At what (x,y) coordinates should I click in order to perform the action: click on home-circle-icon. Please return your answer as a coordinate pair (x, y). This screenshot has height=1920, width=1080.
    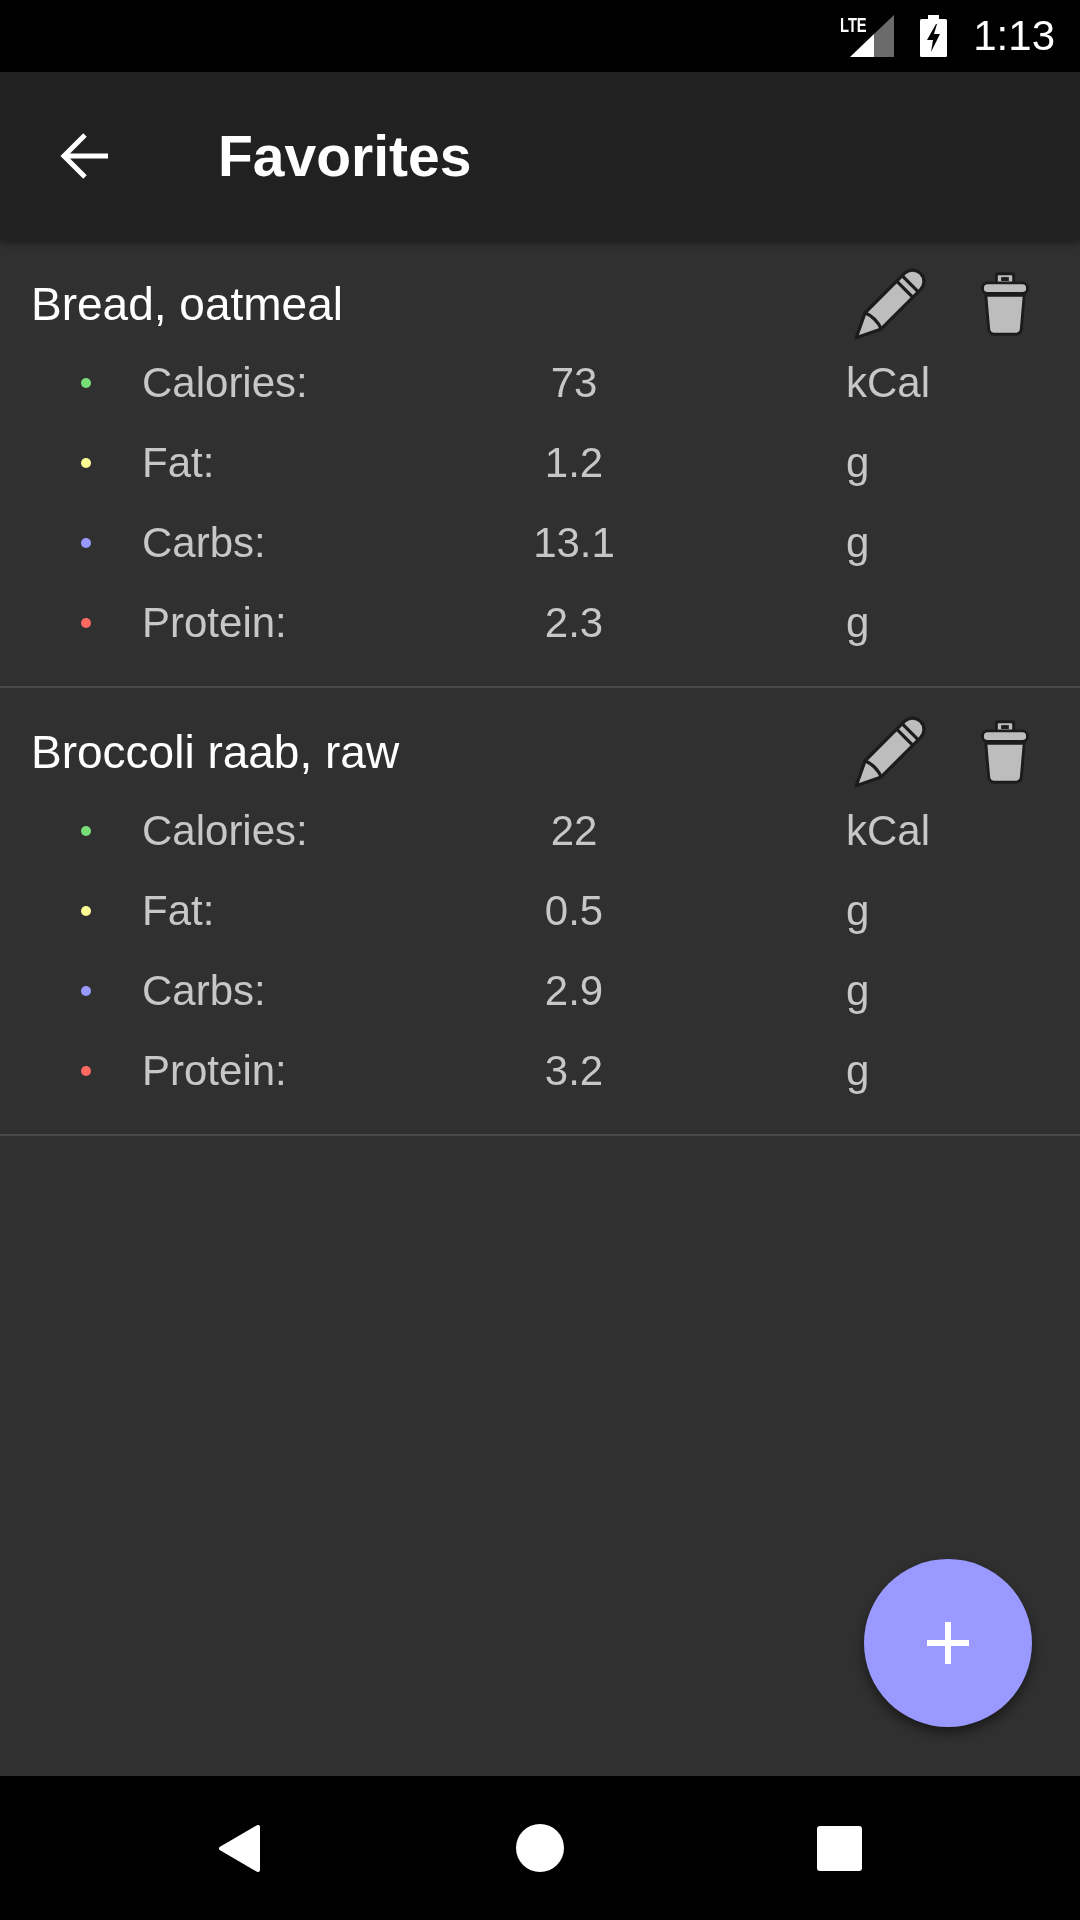
    Looking at the image, I should click on (540, 1848).